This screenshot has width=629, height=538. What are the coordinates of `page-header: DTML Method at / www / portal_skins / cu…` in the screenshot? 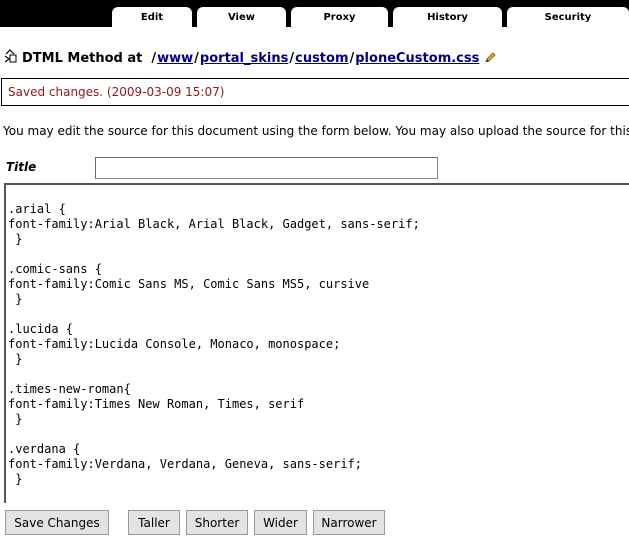 It's located at (250, 58).